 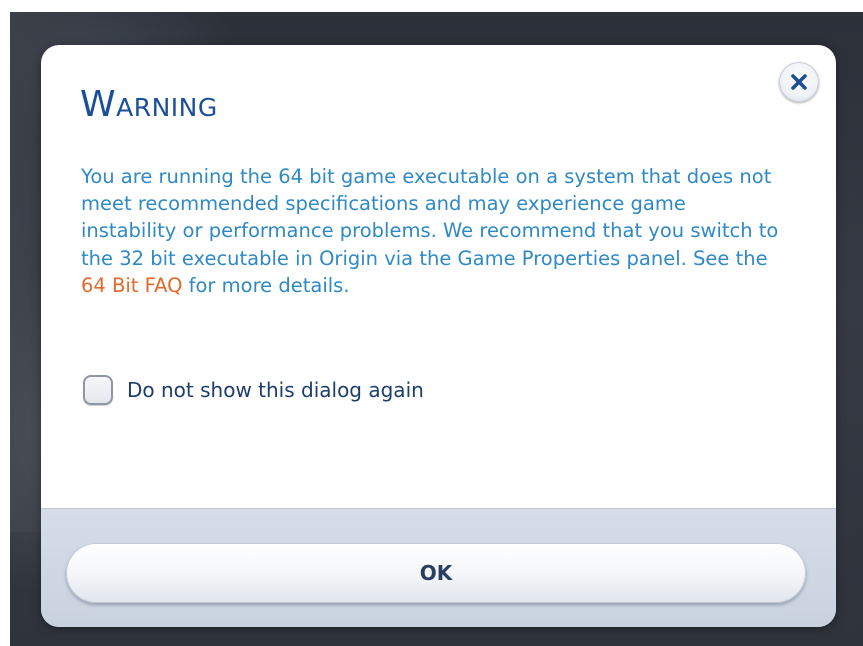 What do you see at coordinates (275, 390) in the screenshot?
I see `checkbox-label: Do not show this dialog again` at bounding box center [275, 390].